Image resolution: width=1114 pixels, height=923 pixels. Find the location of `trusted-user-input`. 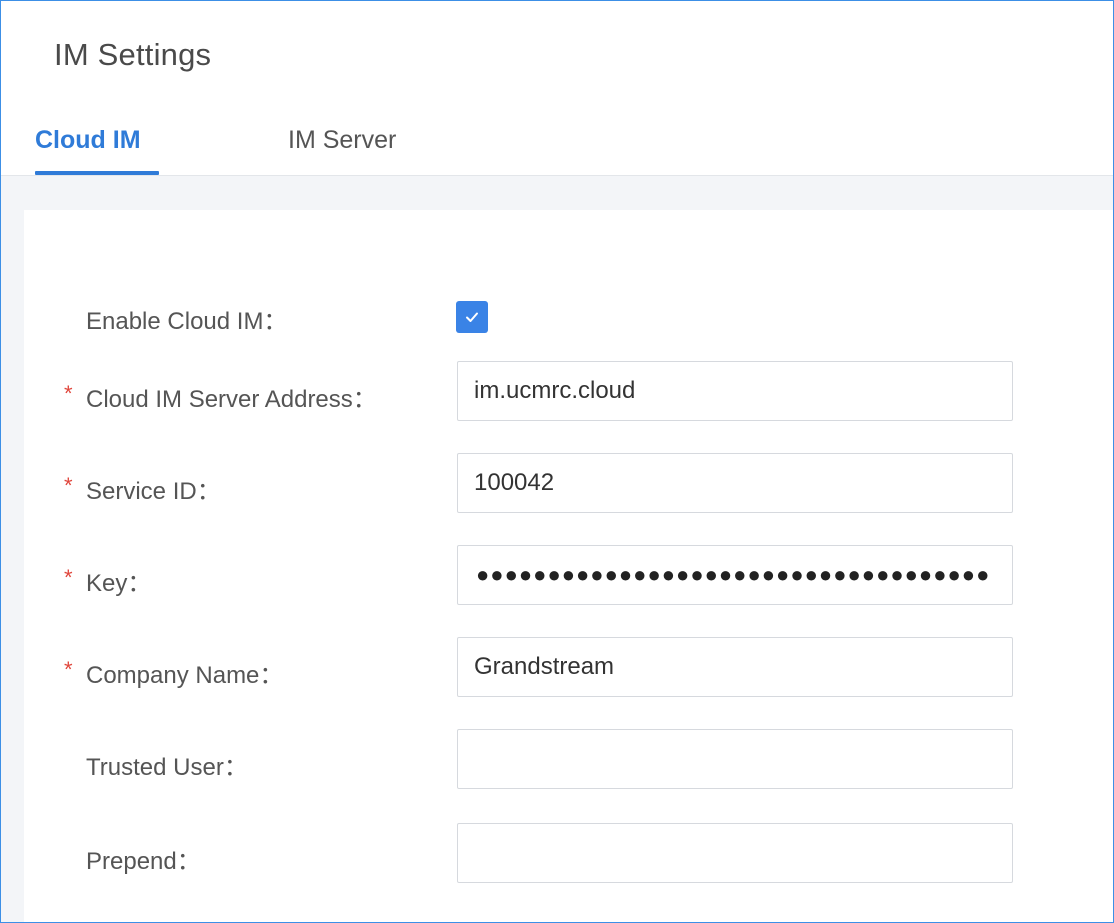

trusted-user-input is located at coordinates (735, 759).